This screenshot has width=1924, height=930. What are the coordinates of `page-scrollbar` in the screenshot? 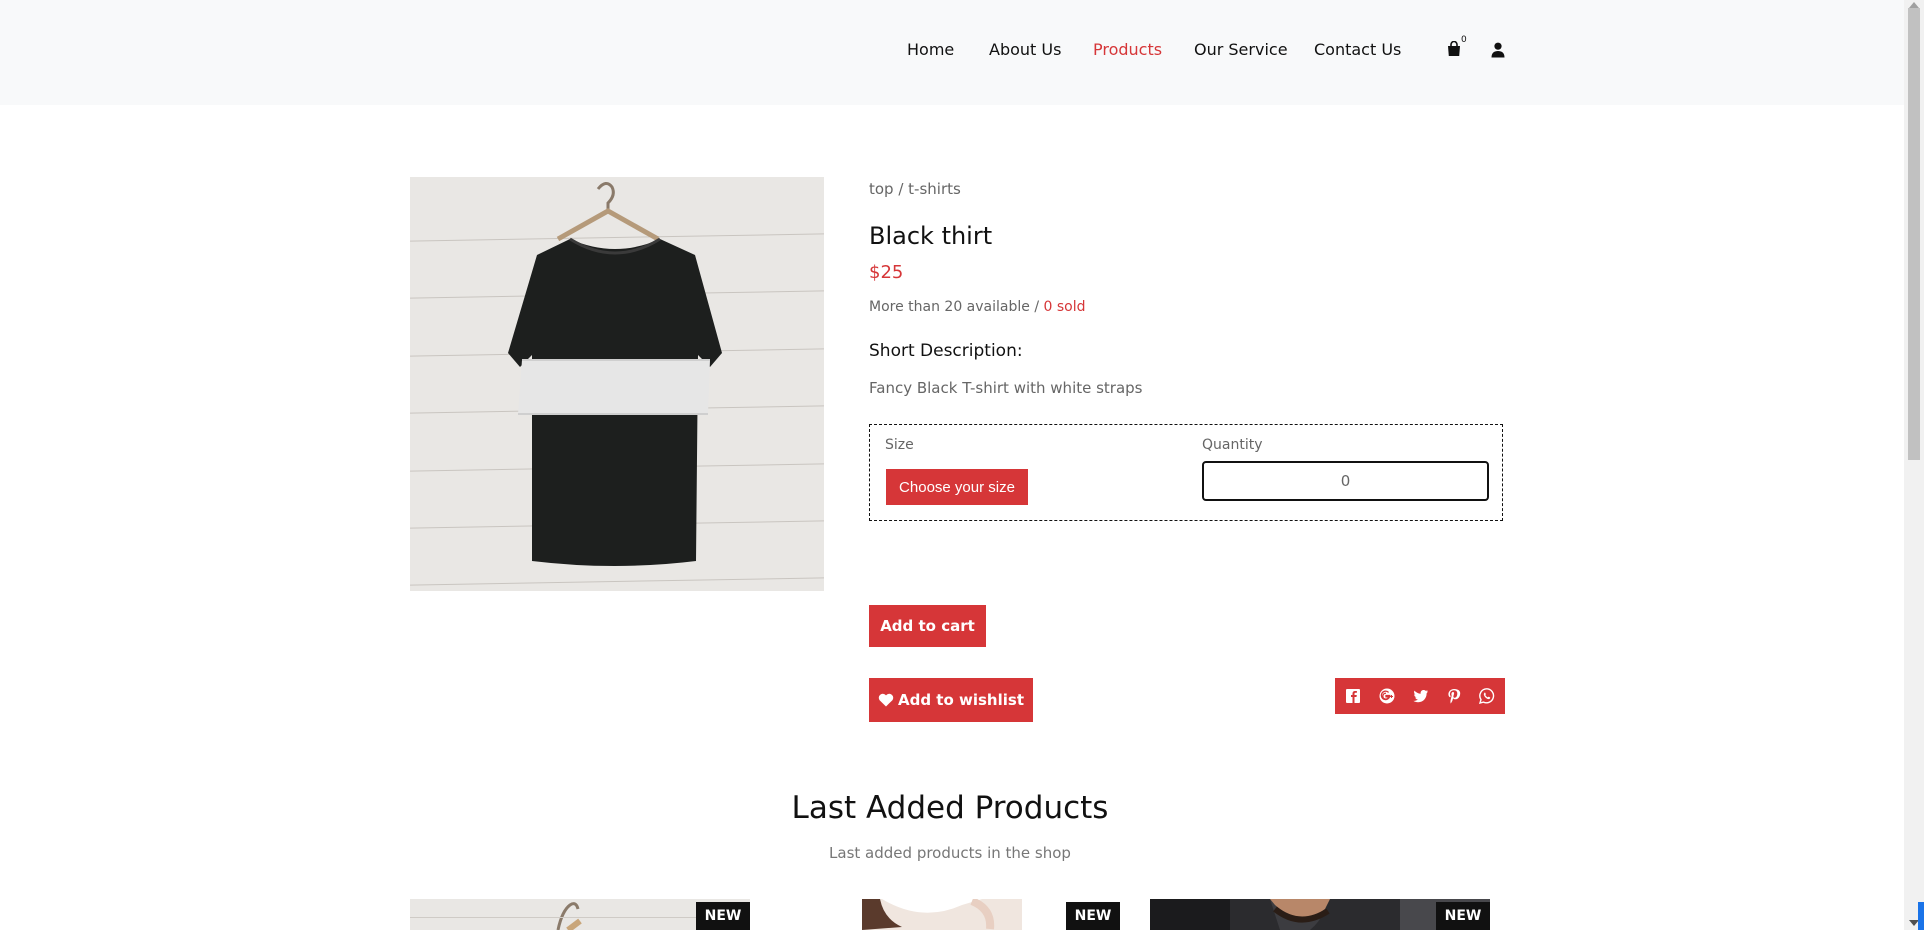 It's located at (1914, 465).